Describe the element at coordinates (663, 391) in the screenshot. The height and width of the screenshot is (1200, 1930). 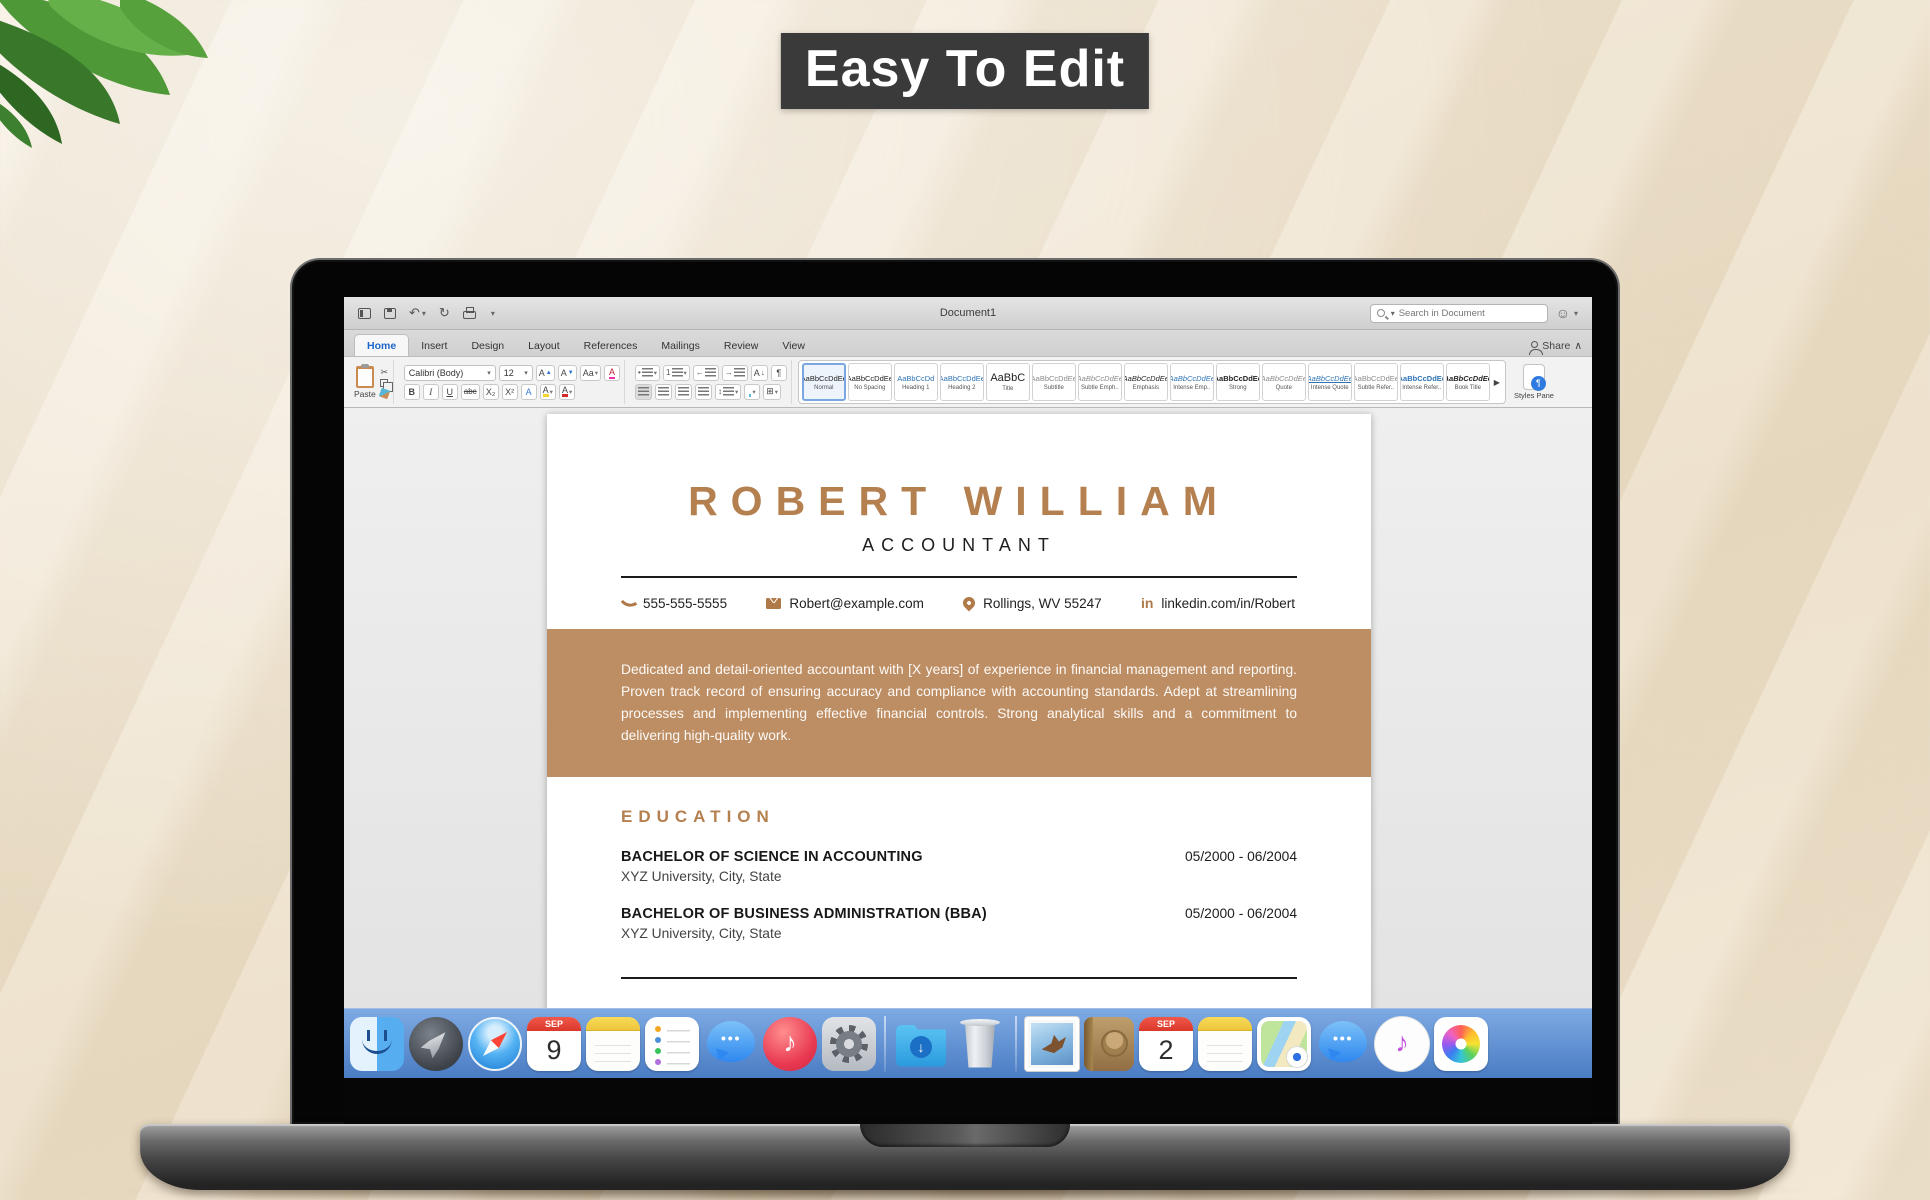
I see `align-center-button` at that location.